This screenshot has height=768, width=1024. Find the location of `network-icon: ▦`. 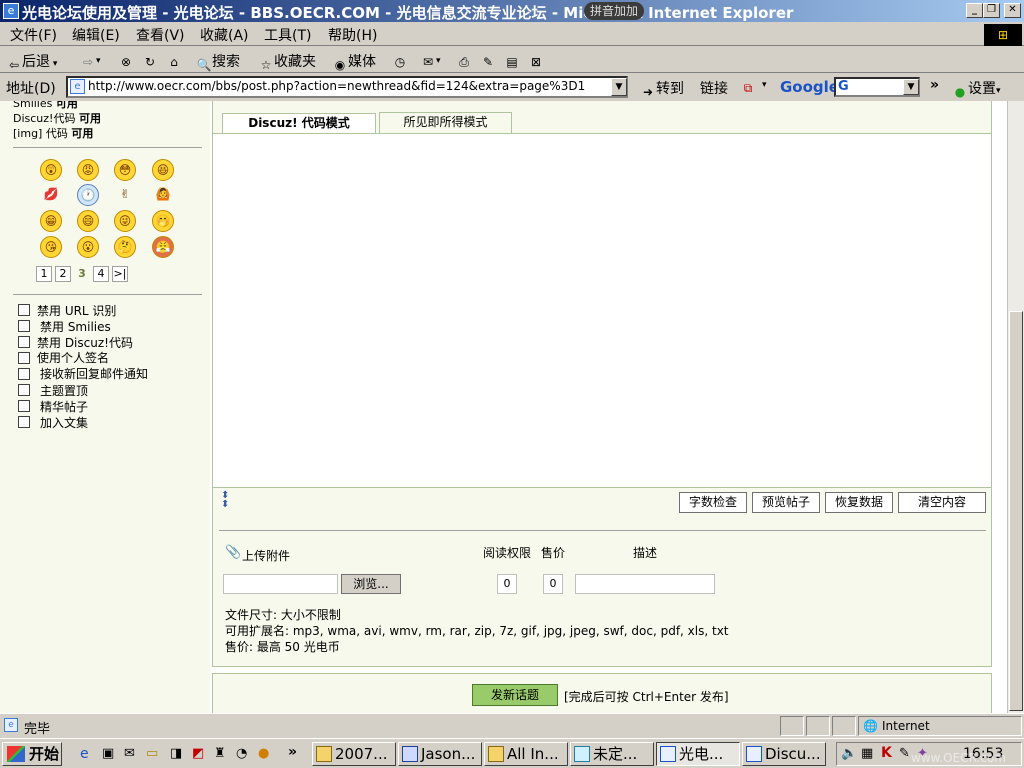

network-icon: ▦ is located at coordinates (867, 753).